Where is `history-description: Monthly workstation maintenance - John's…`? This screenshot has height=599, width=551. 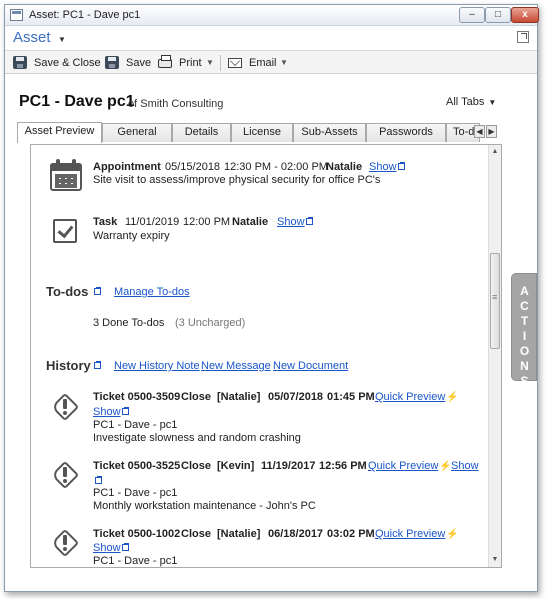 history-description: Monthly workstation maintenance - John's… is located at coordinates (204, 506).